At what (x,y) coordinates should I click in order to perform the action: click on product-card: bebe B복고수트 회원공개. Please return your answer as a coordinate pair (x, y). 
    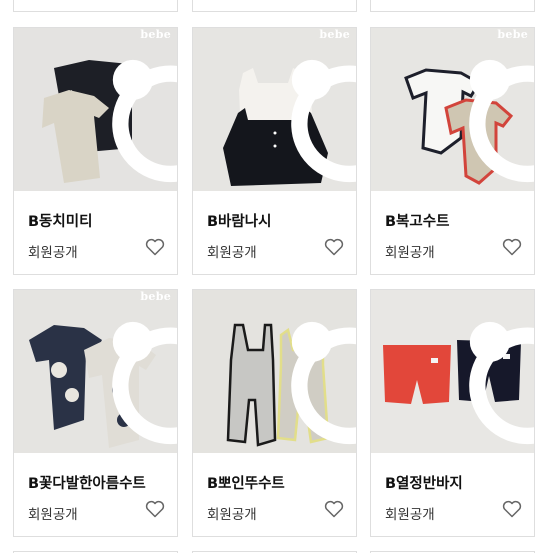
    Looking at the image, I should click on (452, 151).